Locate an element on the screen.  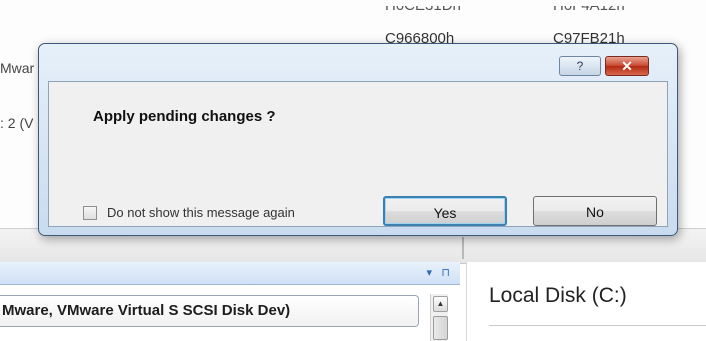
dialog-message: Apply pending changes ? is located at coordinates (184, 116).